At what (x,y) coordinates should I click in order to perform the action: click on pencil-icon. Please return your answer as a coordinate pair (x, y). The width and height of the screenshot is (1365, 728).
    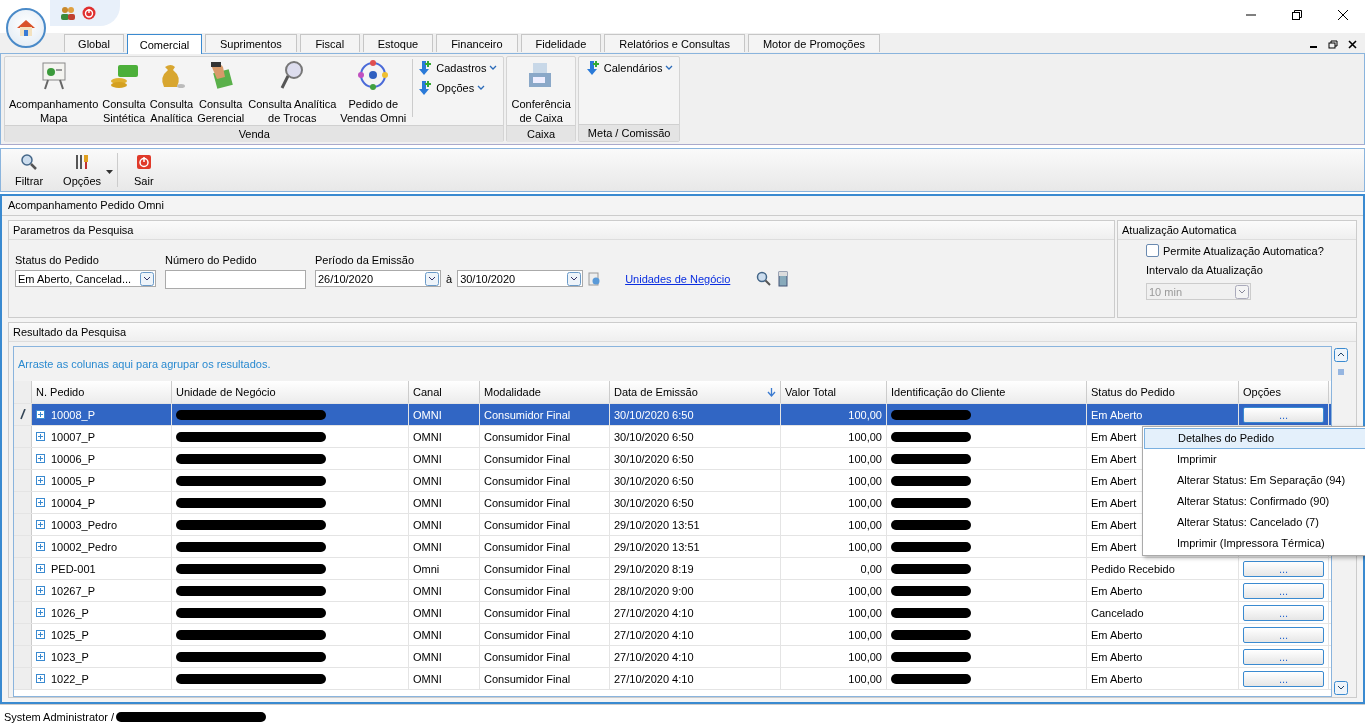
    Looking at the image, I should click on (22, 414).